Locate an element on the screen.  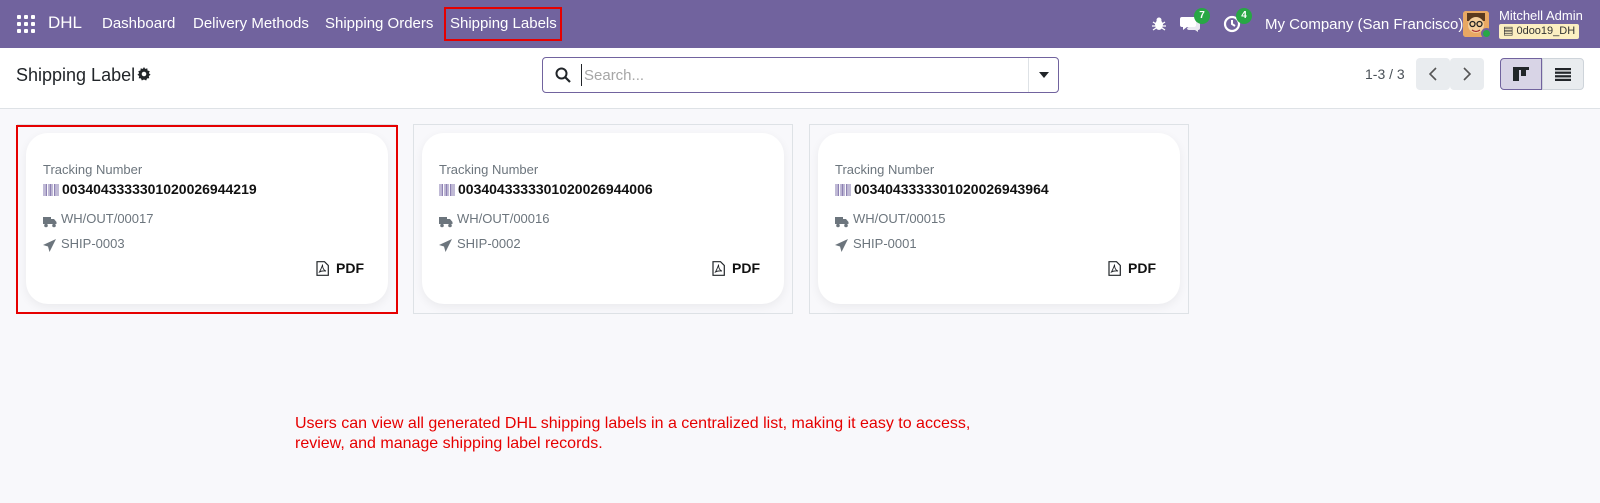
database-name: 0doo19_DH is located at coordinates (1546, 31).